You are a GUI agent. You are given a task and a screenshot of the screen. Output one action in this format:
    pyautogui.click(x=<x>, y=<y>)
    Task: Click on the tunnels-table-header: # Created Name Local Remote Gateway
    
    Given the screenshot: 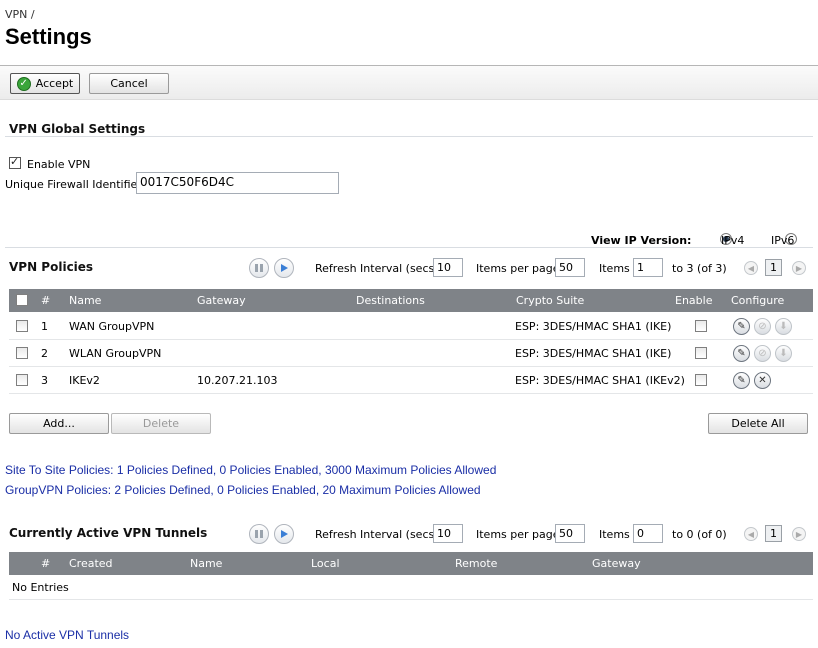 What is the action you would take?
    pyautogui.click(x=411, y=563)
    